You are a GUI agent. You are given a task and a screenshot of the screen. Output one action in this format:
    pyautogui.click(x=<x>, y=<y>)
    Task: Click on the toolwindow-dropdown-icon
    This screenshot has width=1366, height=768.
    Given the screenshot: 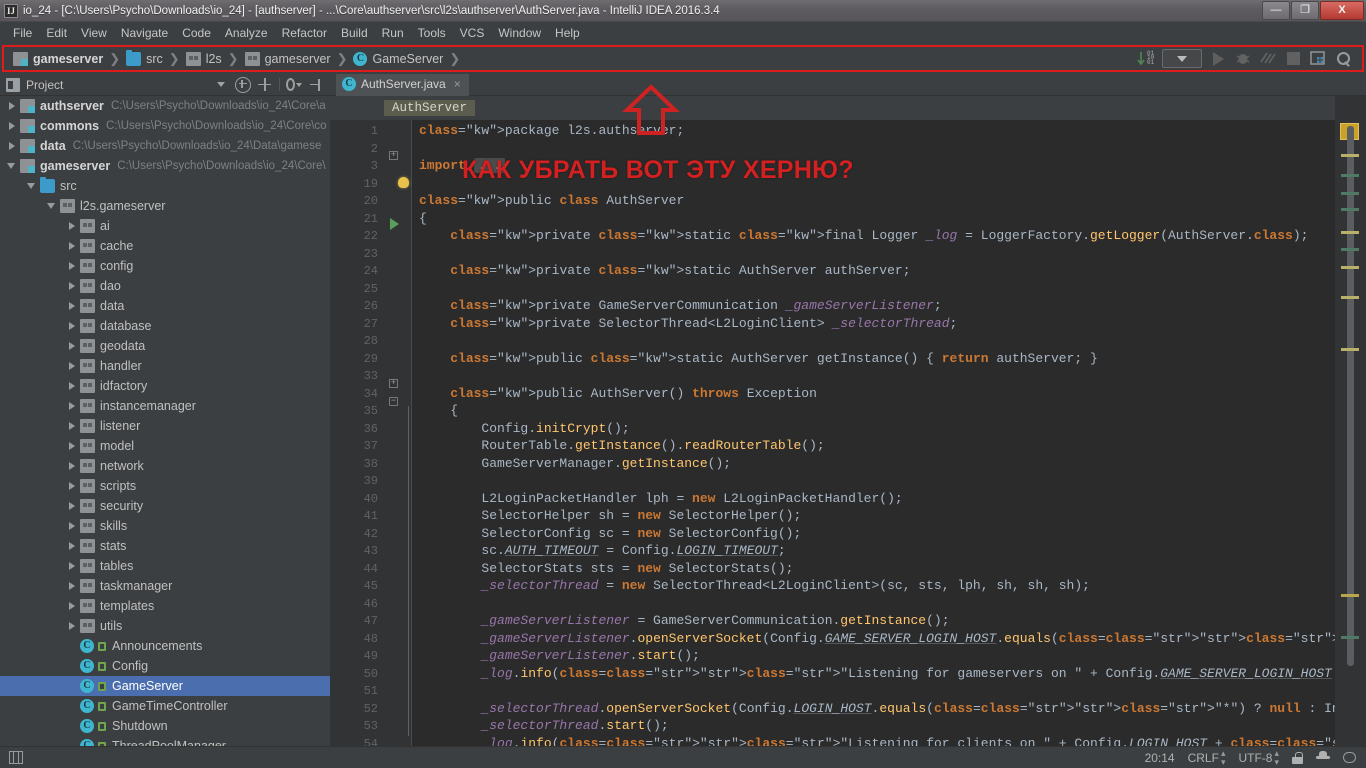 What is the action you would take?
    pyautogui.click(x=221, y=85)
    